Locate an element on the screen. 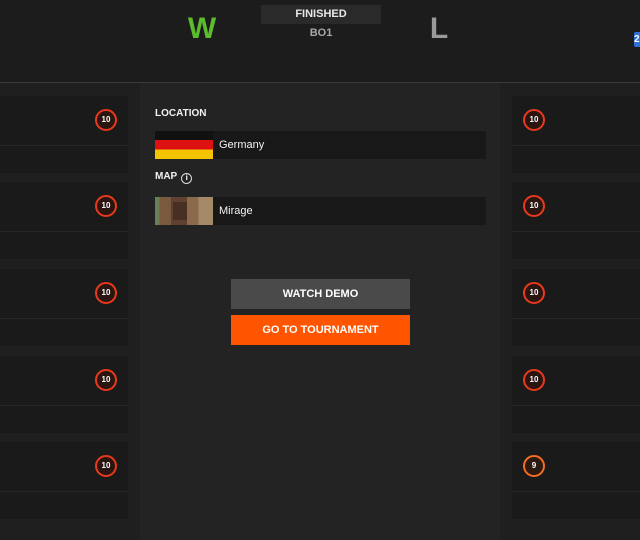 The width and height of the screenshot is (640, 540). map-thumbnail-icon is located at coordinates (184, 211).